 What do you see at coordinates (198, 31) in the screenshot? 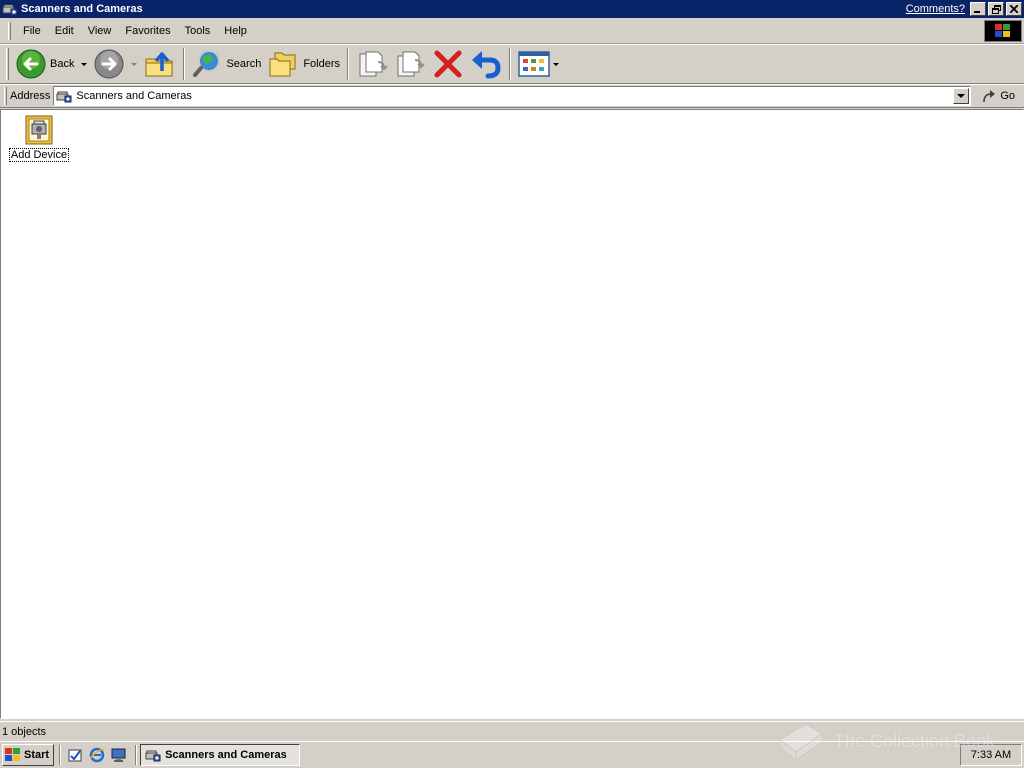
I see `menu-tools: Tools` at bounding box center [198, 31].